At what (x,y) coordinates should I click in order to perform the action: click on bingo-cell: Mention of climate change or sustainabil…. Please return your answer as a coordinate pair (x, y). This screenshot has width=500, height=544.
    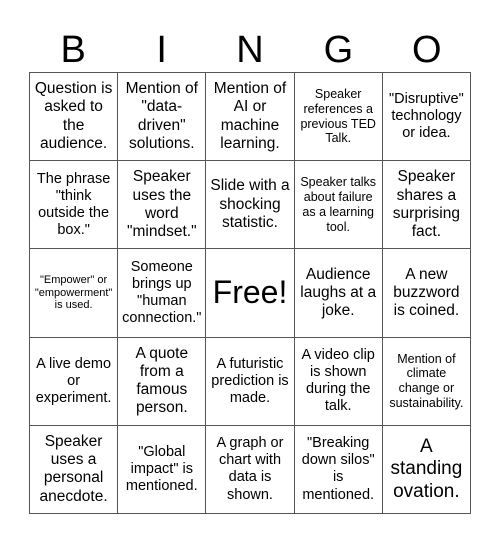
    Looking at the image, I should click on (426, 381).